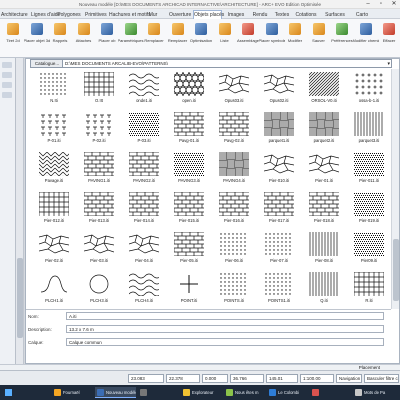  What do you see at coordinates (319, 38) in the screenshot?
I see `ribbon-button-13: Sauver` at bounding box center [319, 38].